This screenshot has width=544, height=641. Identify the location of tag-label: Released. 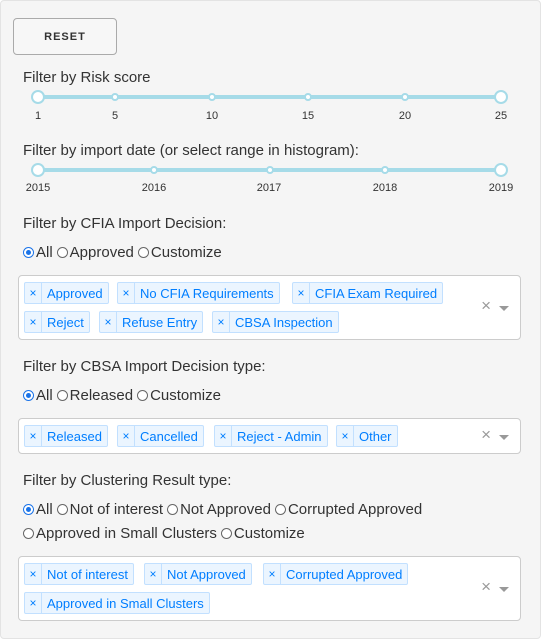
(74, 436).